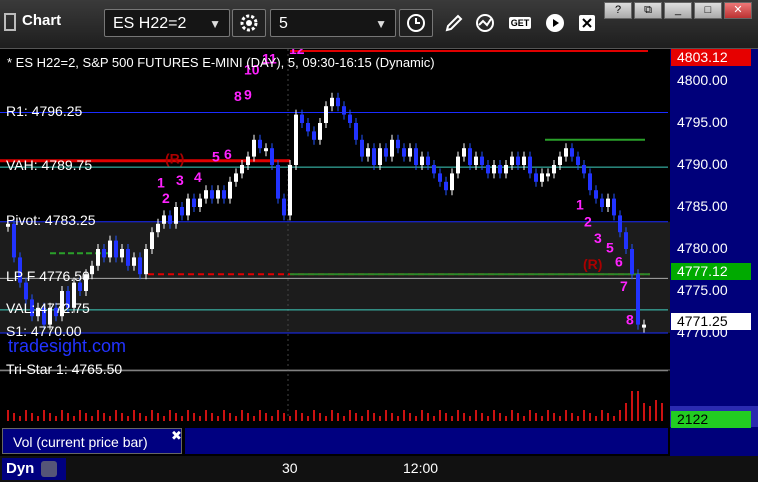  What do you see at coordinates (738, 10) in the screenshot?
I see `close-button: ✕` at bounding box center [738, 10].